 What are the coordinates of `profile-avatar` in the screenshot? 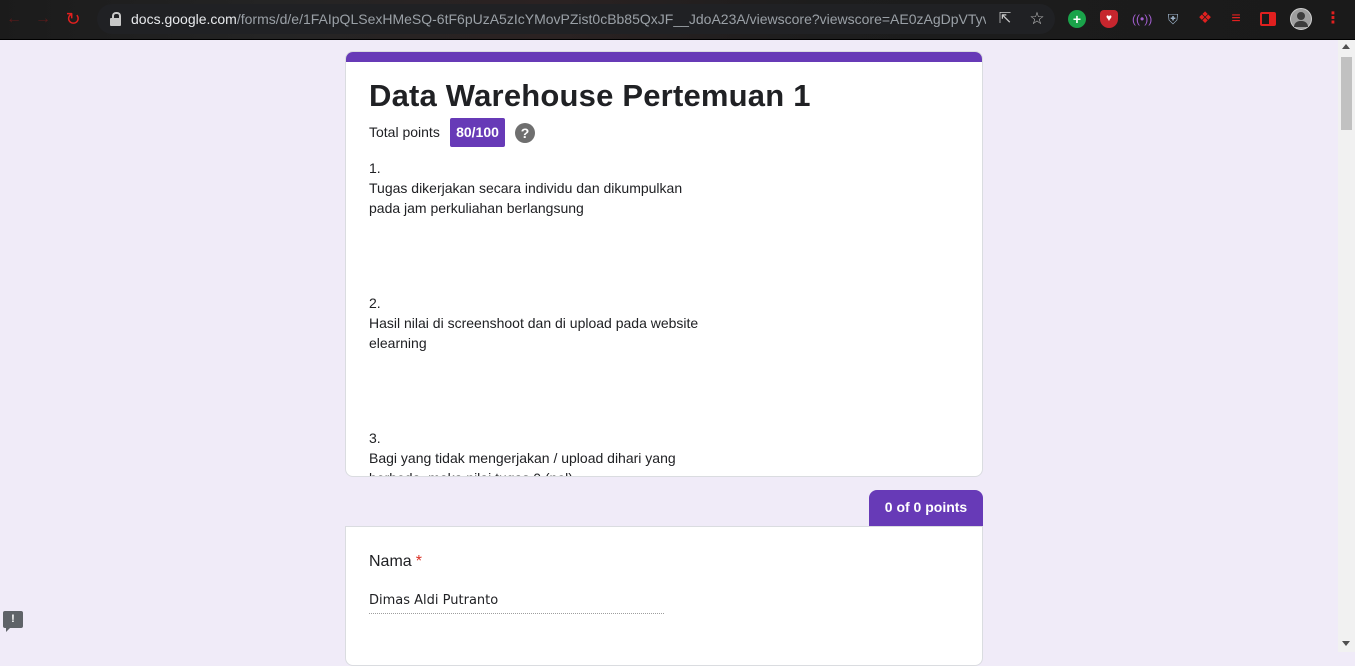 It's located at (1301, 19).